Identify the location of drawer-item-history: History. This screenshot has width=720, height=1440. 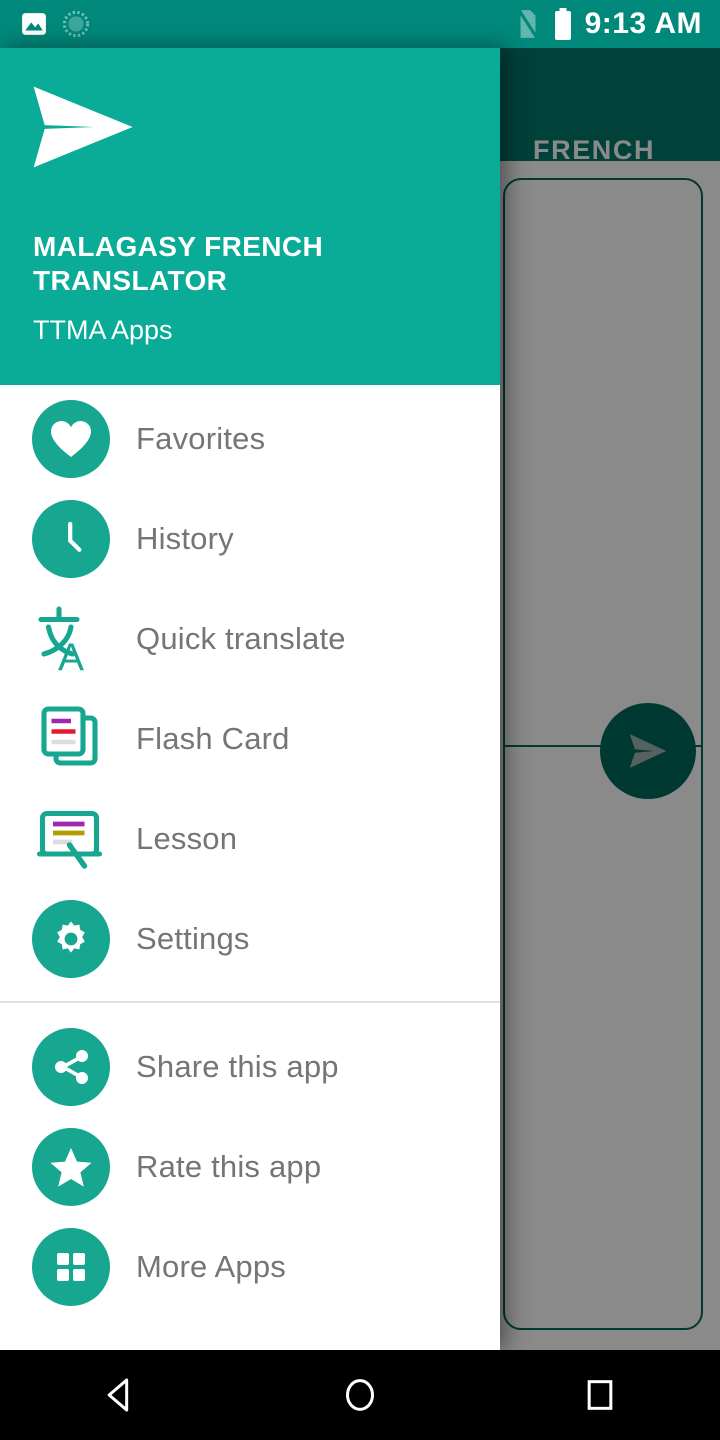
(250, 539).